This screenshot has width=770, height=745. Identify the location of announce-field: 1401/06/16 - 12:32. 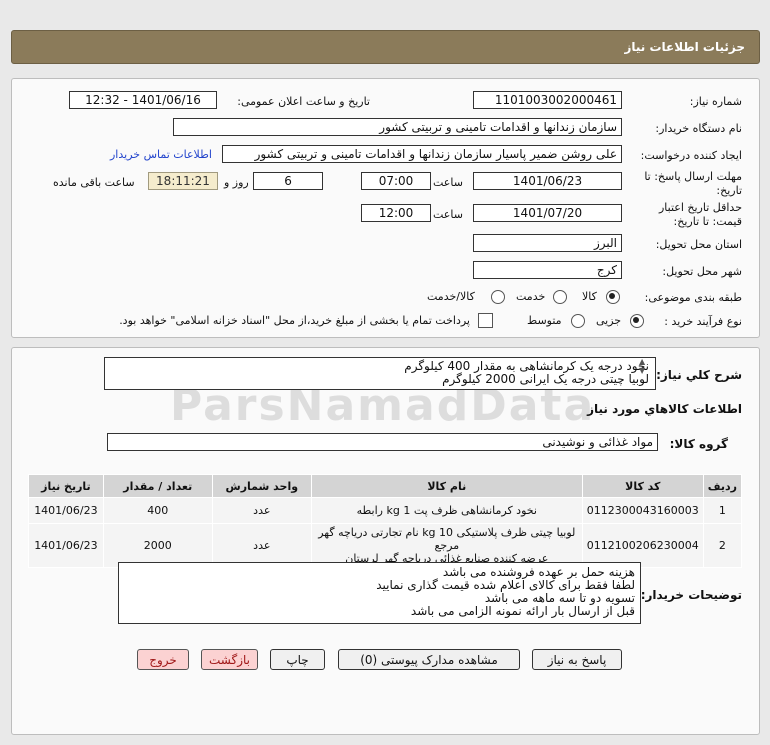
(143, 100).